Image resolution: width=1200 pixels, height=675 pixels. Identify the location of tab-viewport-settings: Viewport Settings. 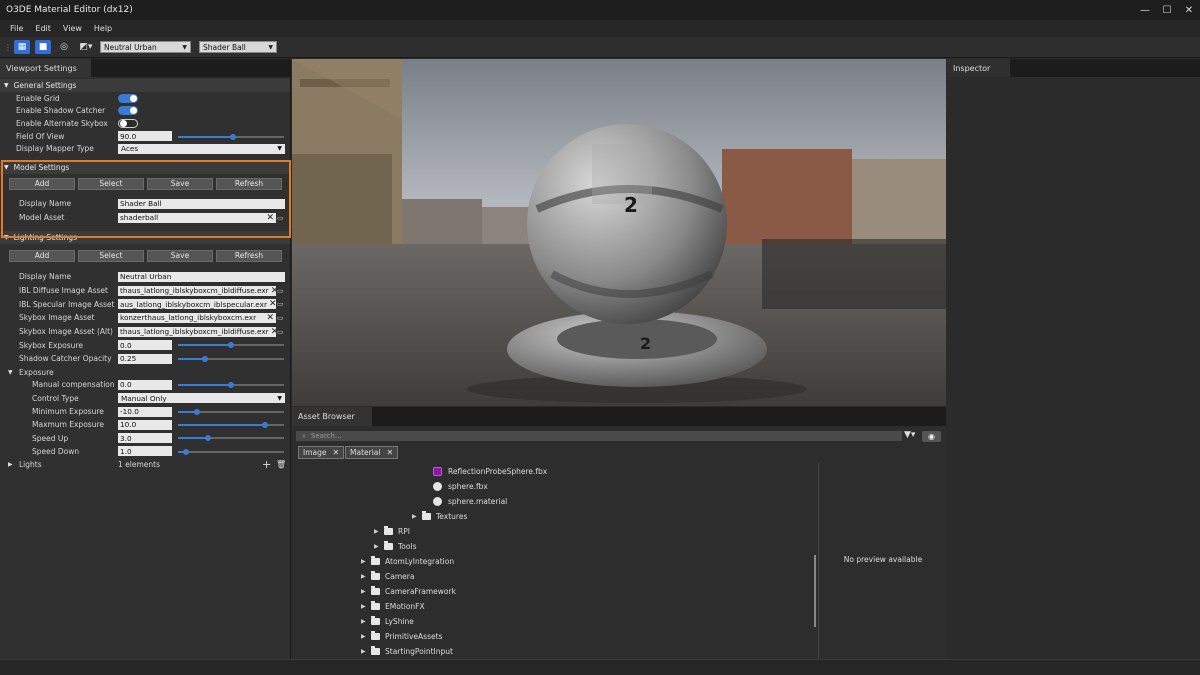
(45, 68).